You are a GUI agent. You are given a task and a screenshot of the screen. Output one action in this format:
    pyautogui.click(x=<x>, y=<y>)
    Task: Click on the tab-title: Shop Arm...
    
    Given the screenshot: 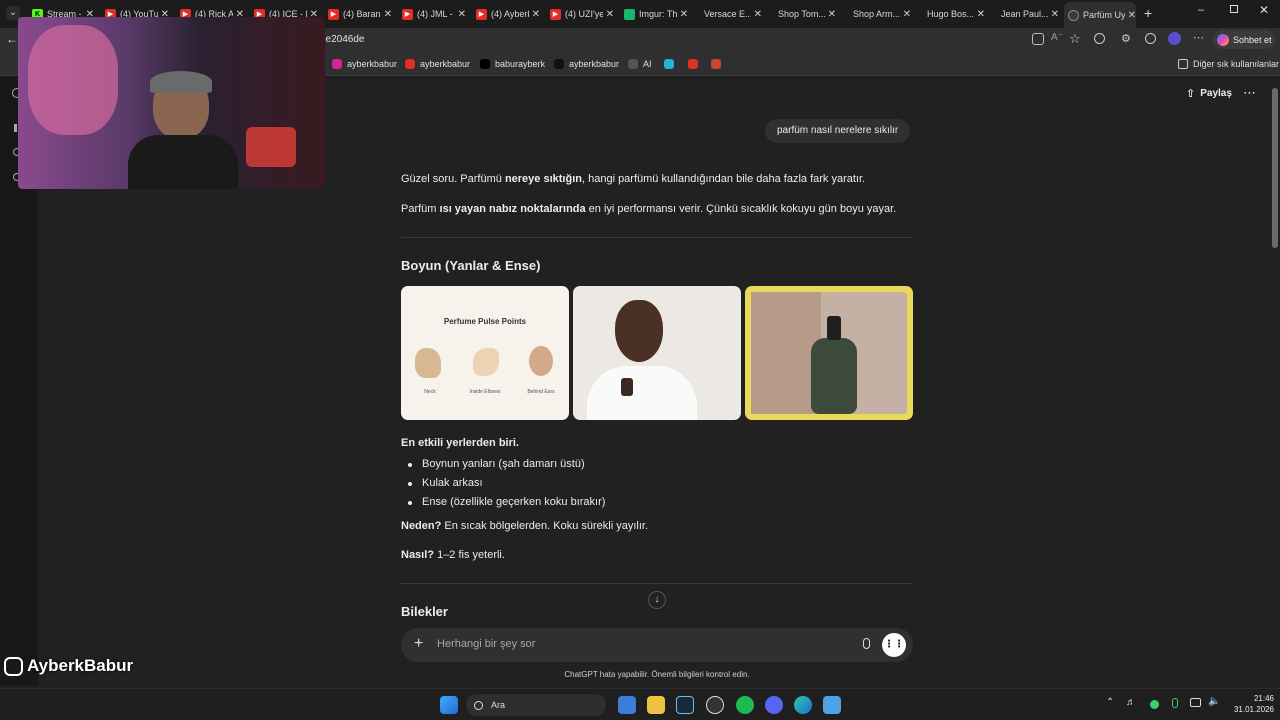 What is the action you would take?
    pyautogui.click(x=876, y=14)
    